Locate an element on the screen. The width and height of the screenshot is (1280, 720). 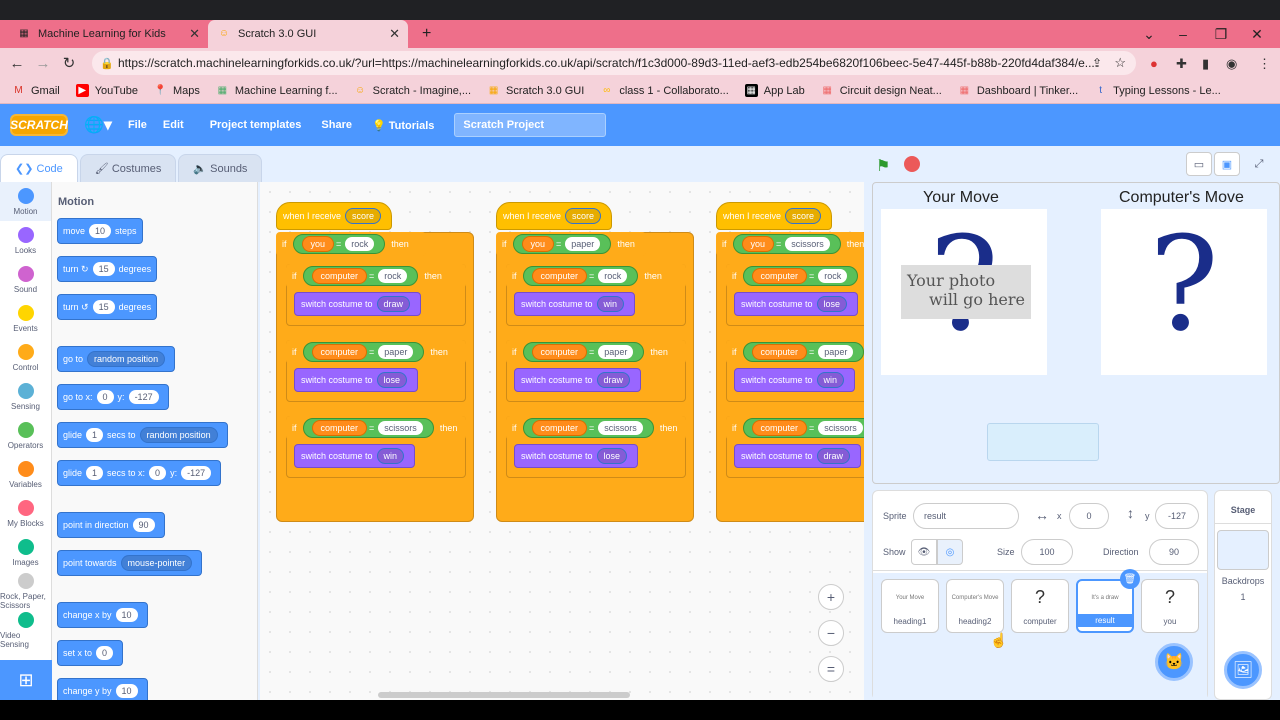
category-rock-paper-scissors: Rock, Paper, Scissors is located at coordinates (25, 591).